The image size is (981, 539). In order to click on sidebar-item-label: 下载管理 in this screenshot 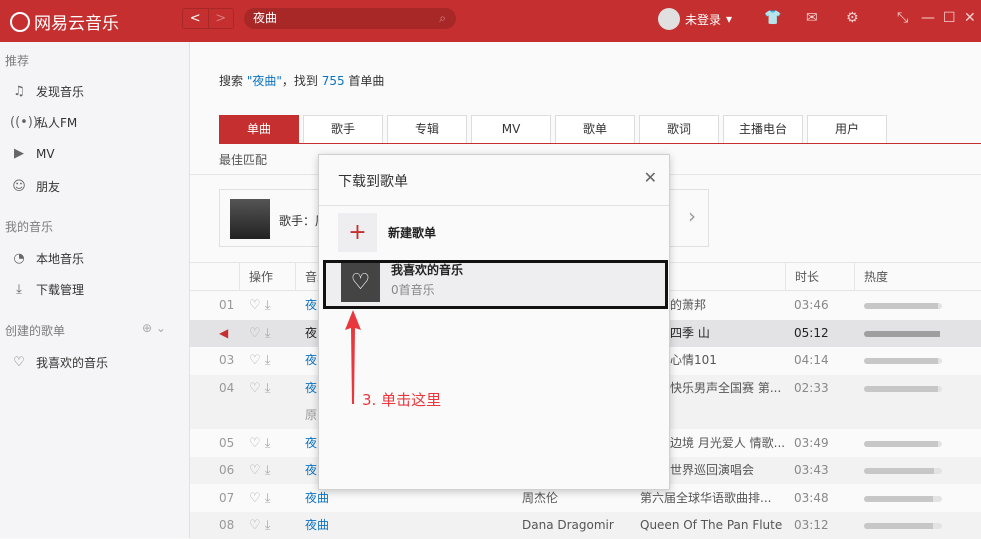, I will do `click(60, 290)`.